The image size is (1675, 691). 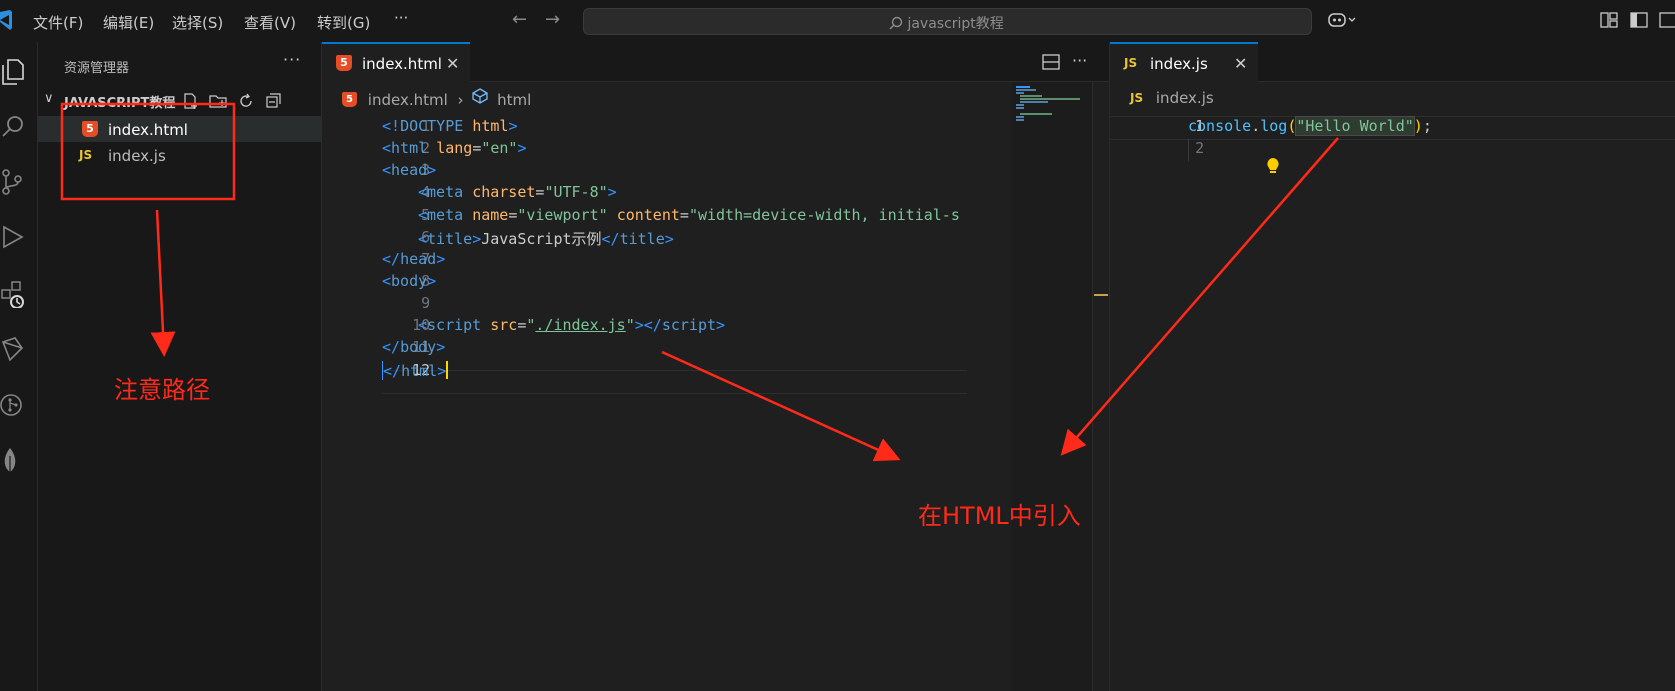 What do you see at coordinates (15, 237) in the screenshot?
I see `run-debug-icon` at bounding box center [15, 237].